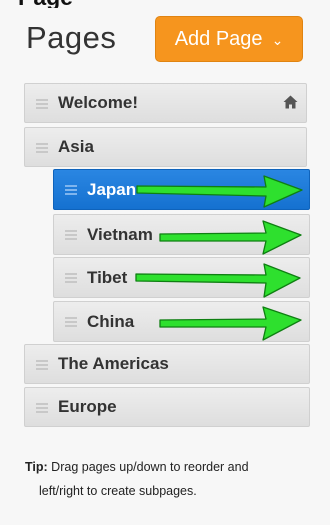 The height and width of the screenshot is (525, 330). I want to click on page-label: The Americas, so click(113, 363).